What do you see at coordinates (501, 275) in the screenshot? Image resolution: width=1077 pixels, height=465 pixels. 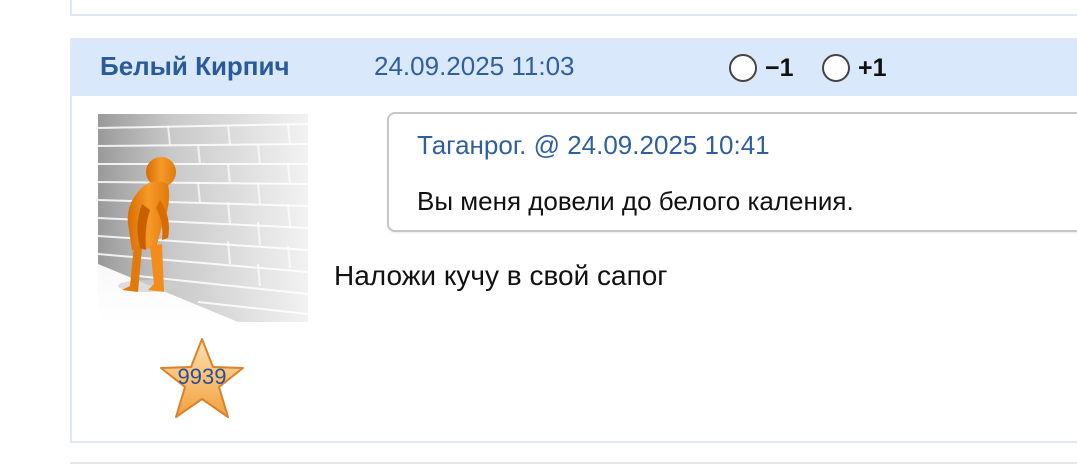 I see `post-body: Наложи кучу в свой сапог` at bounding box center [501, 275].